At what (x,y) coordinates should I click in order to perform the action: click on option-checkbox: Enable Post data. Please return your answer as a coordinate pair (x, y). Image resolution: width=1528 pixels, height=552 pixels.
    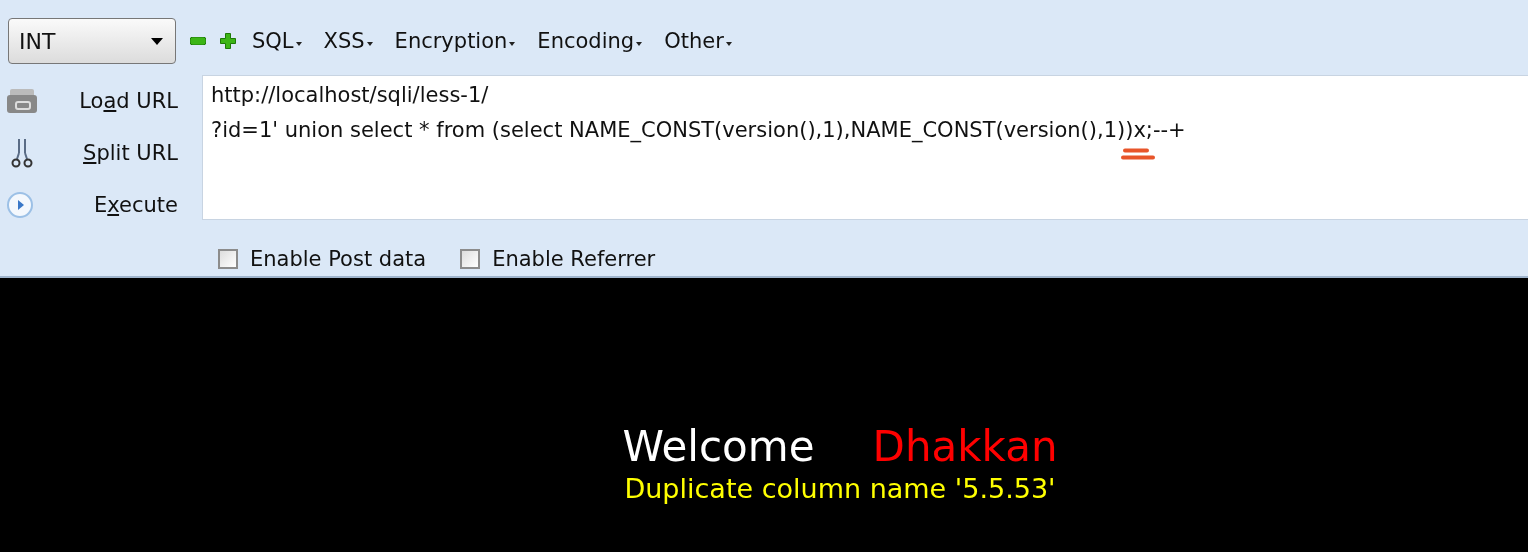
    Looking at the image, I should click on (322, 259).